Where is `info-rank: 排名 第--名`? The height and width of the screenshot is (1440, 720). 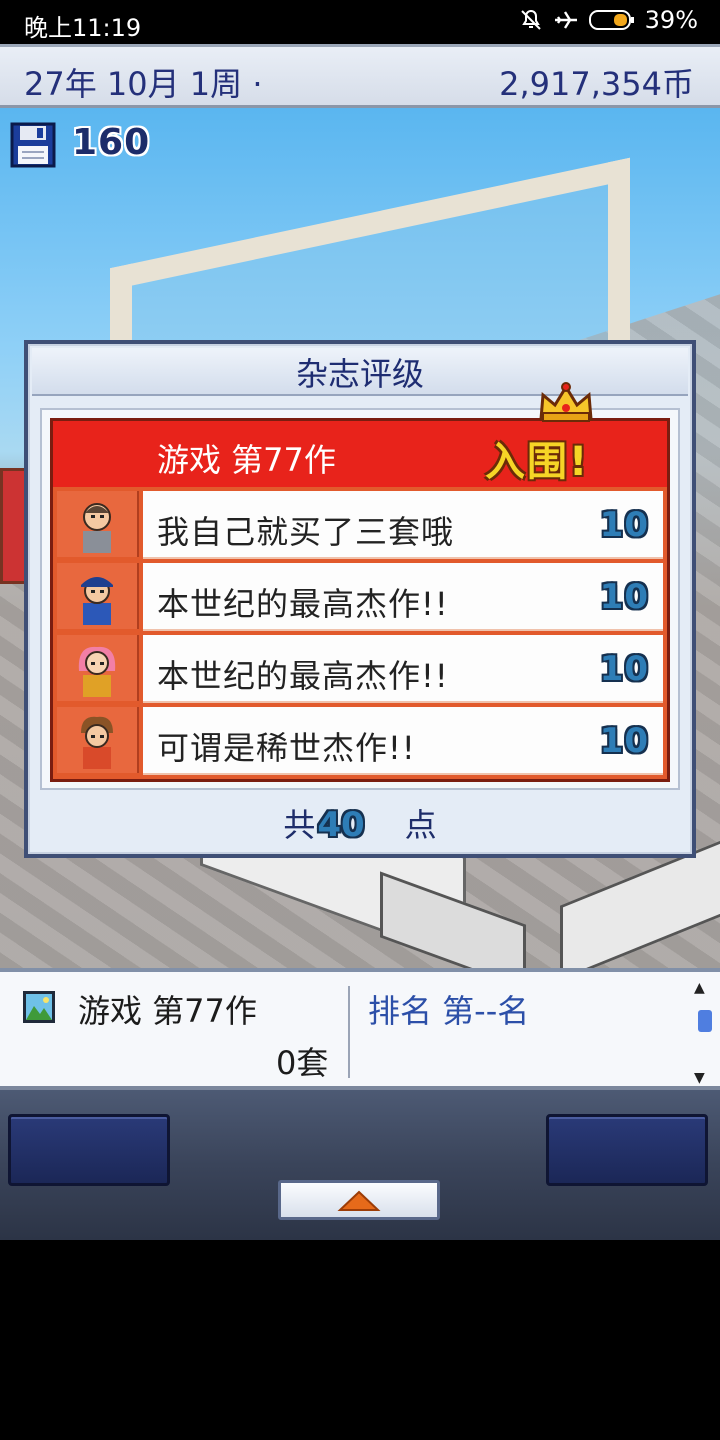
info-rank: 排名 第--名 is located at coordinates (449, 1011).